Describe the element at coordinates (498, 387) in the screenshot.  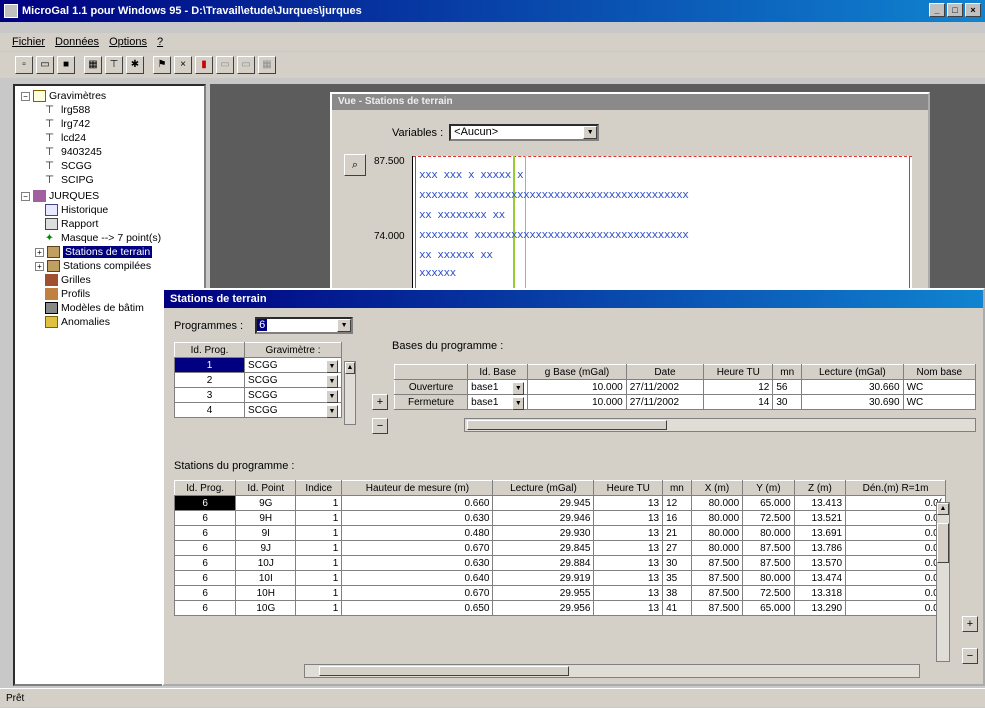
I see `base-select: base1 ▼` at that location.